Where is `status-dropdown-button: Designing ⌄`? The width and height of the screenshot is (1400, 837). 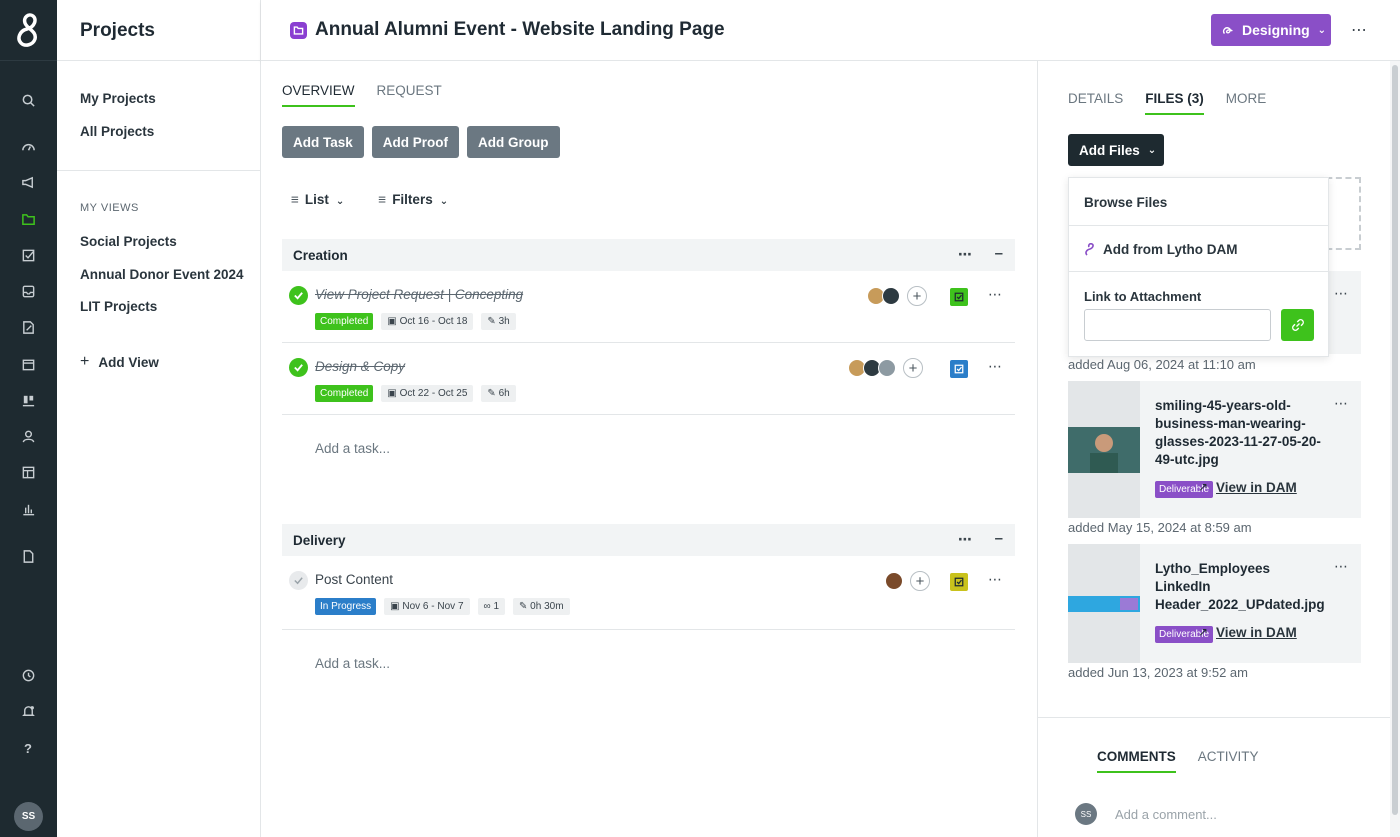 status-dropdown-button: Designing ⌄ is located at coordinates (1271, 30).